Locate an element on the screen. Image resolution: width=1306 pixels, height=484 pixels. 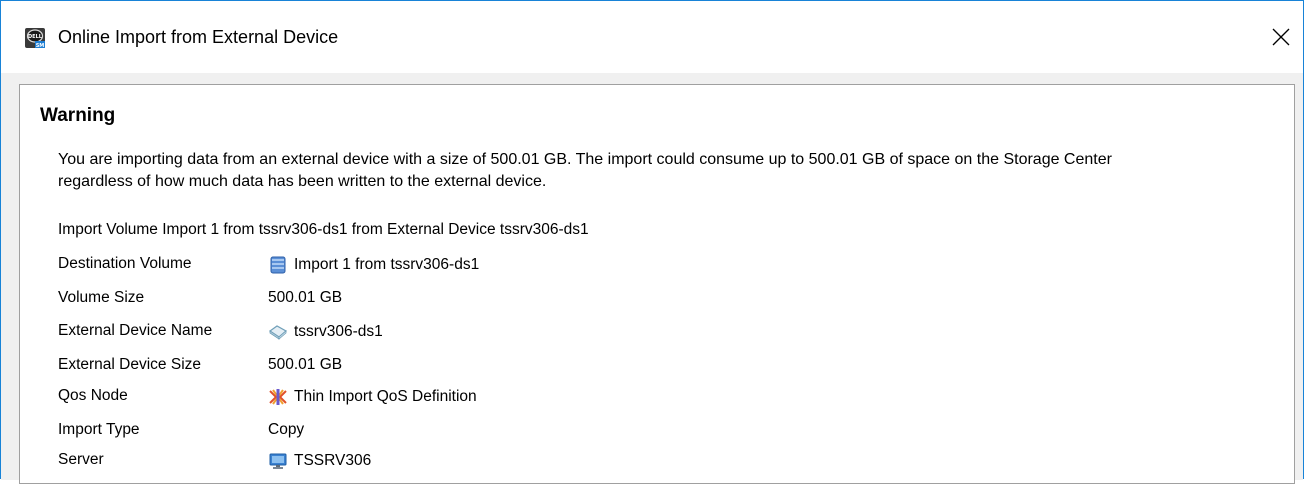
svg-text: DELL is located at coordinates (35, 37).